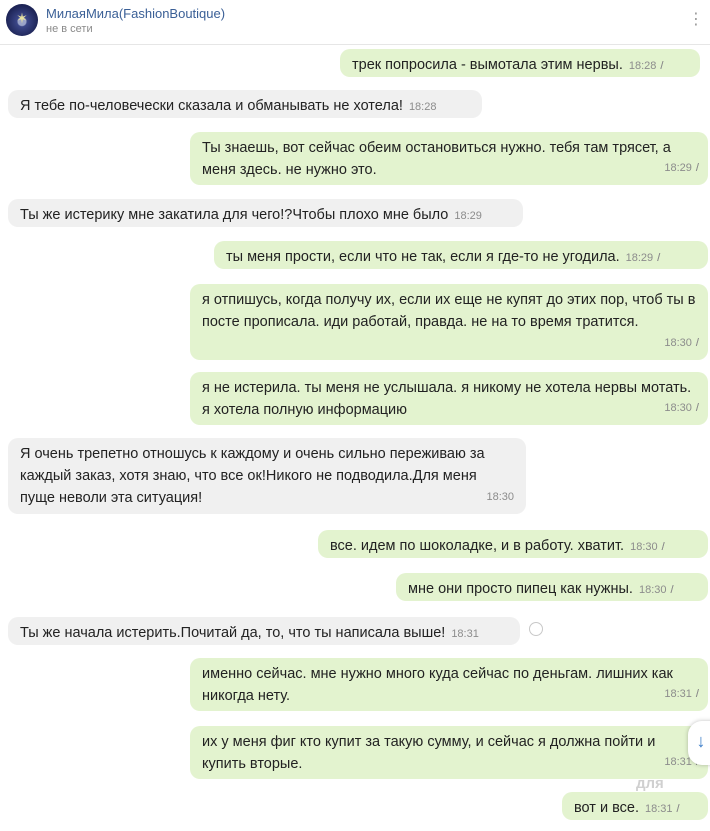 This screenshot has height=831, width=710. I want to click on message-meta: 18:28//, so click(646, 66).